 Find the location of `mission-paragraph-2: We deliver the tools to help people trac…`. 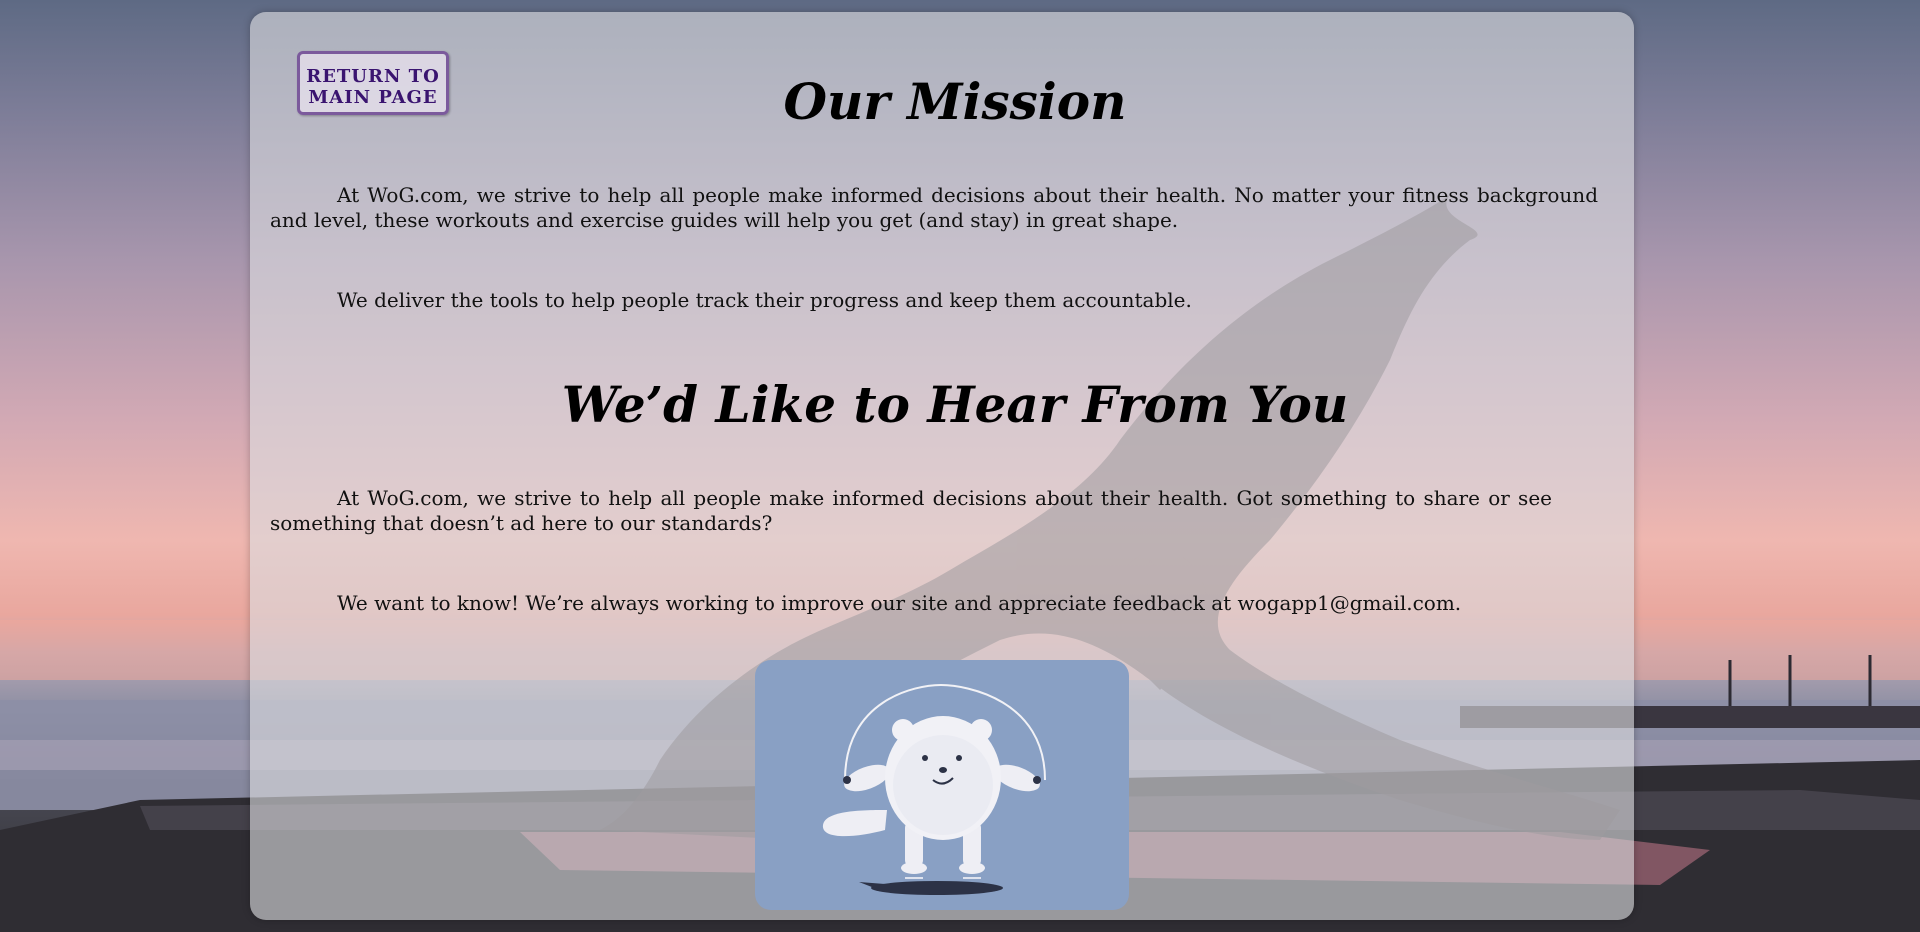

mission-paragraph-2: We deliver the tools to help people trac… is located at coordinates (764, 300).